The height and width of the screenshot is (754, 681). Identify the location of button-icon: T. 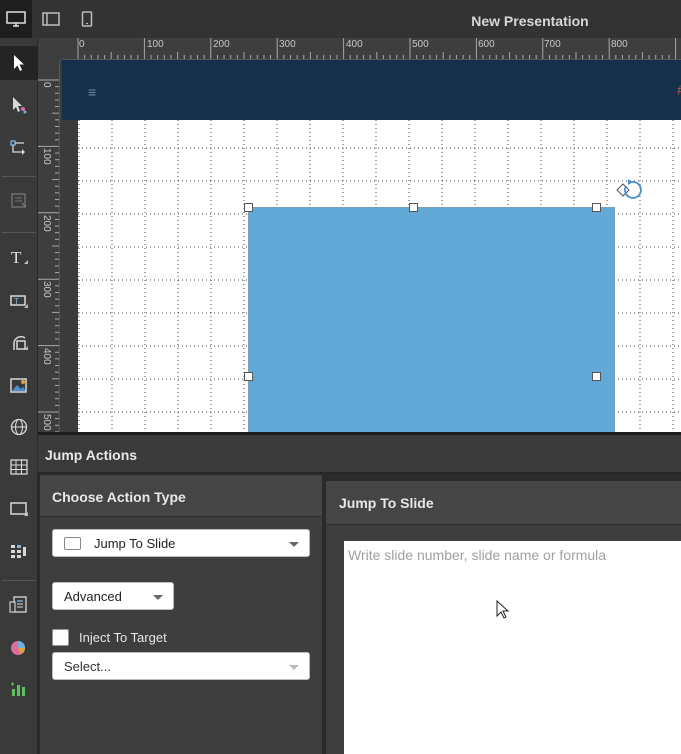
(19, 301).